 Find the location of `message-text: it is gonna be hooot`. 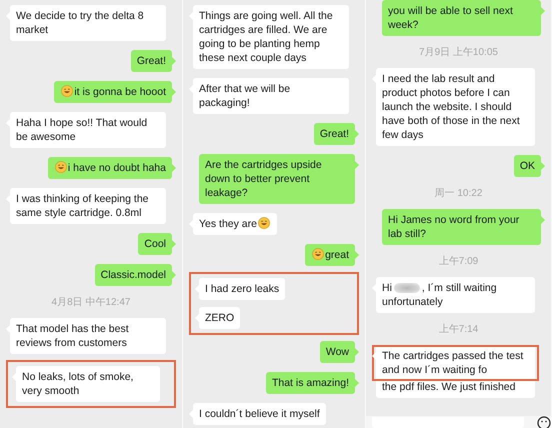

message-text: it is gonna be hooot is located at coordinates (120, 92).